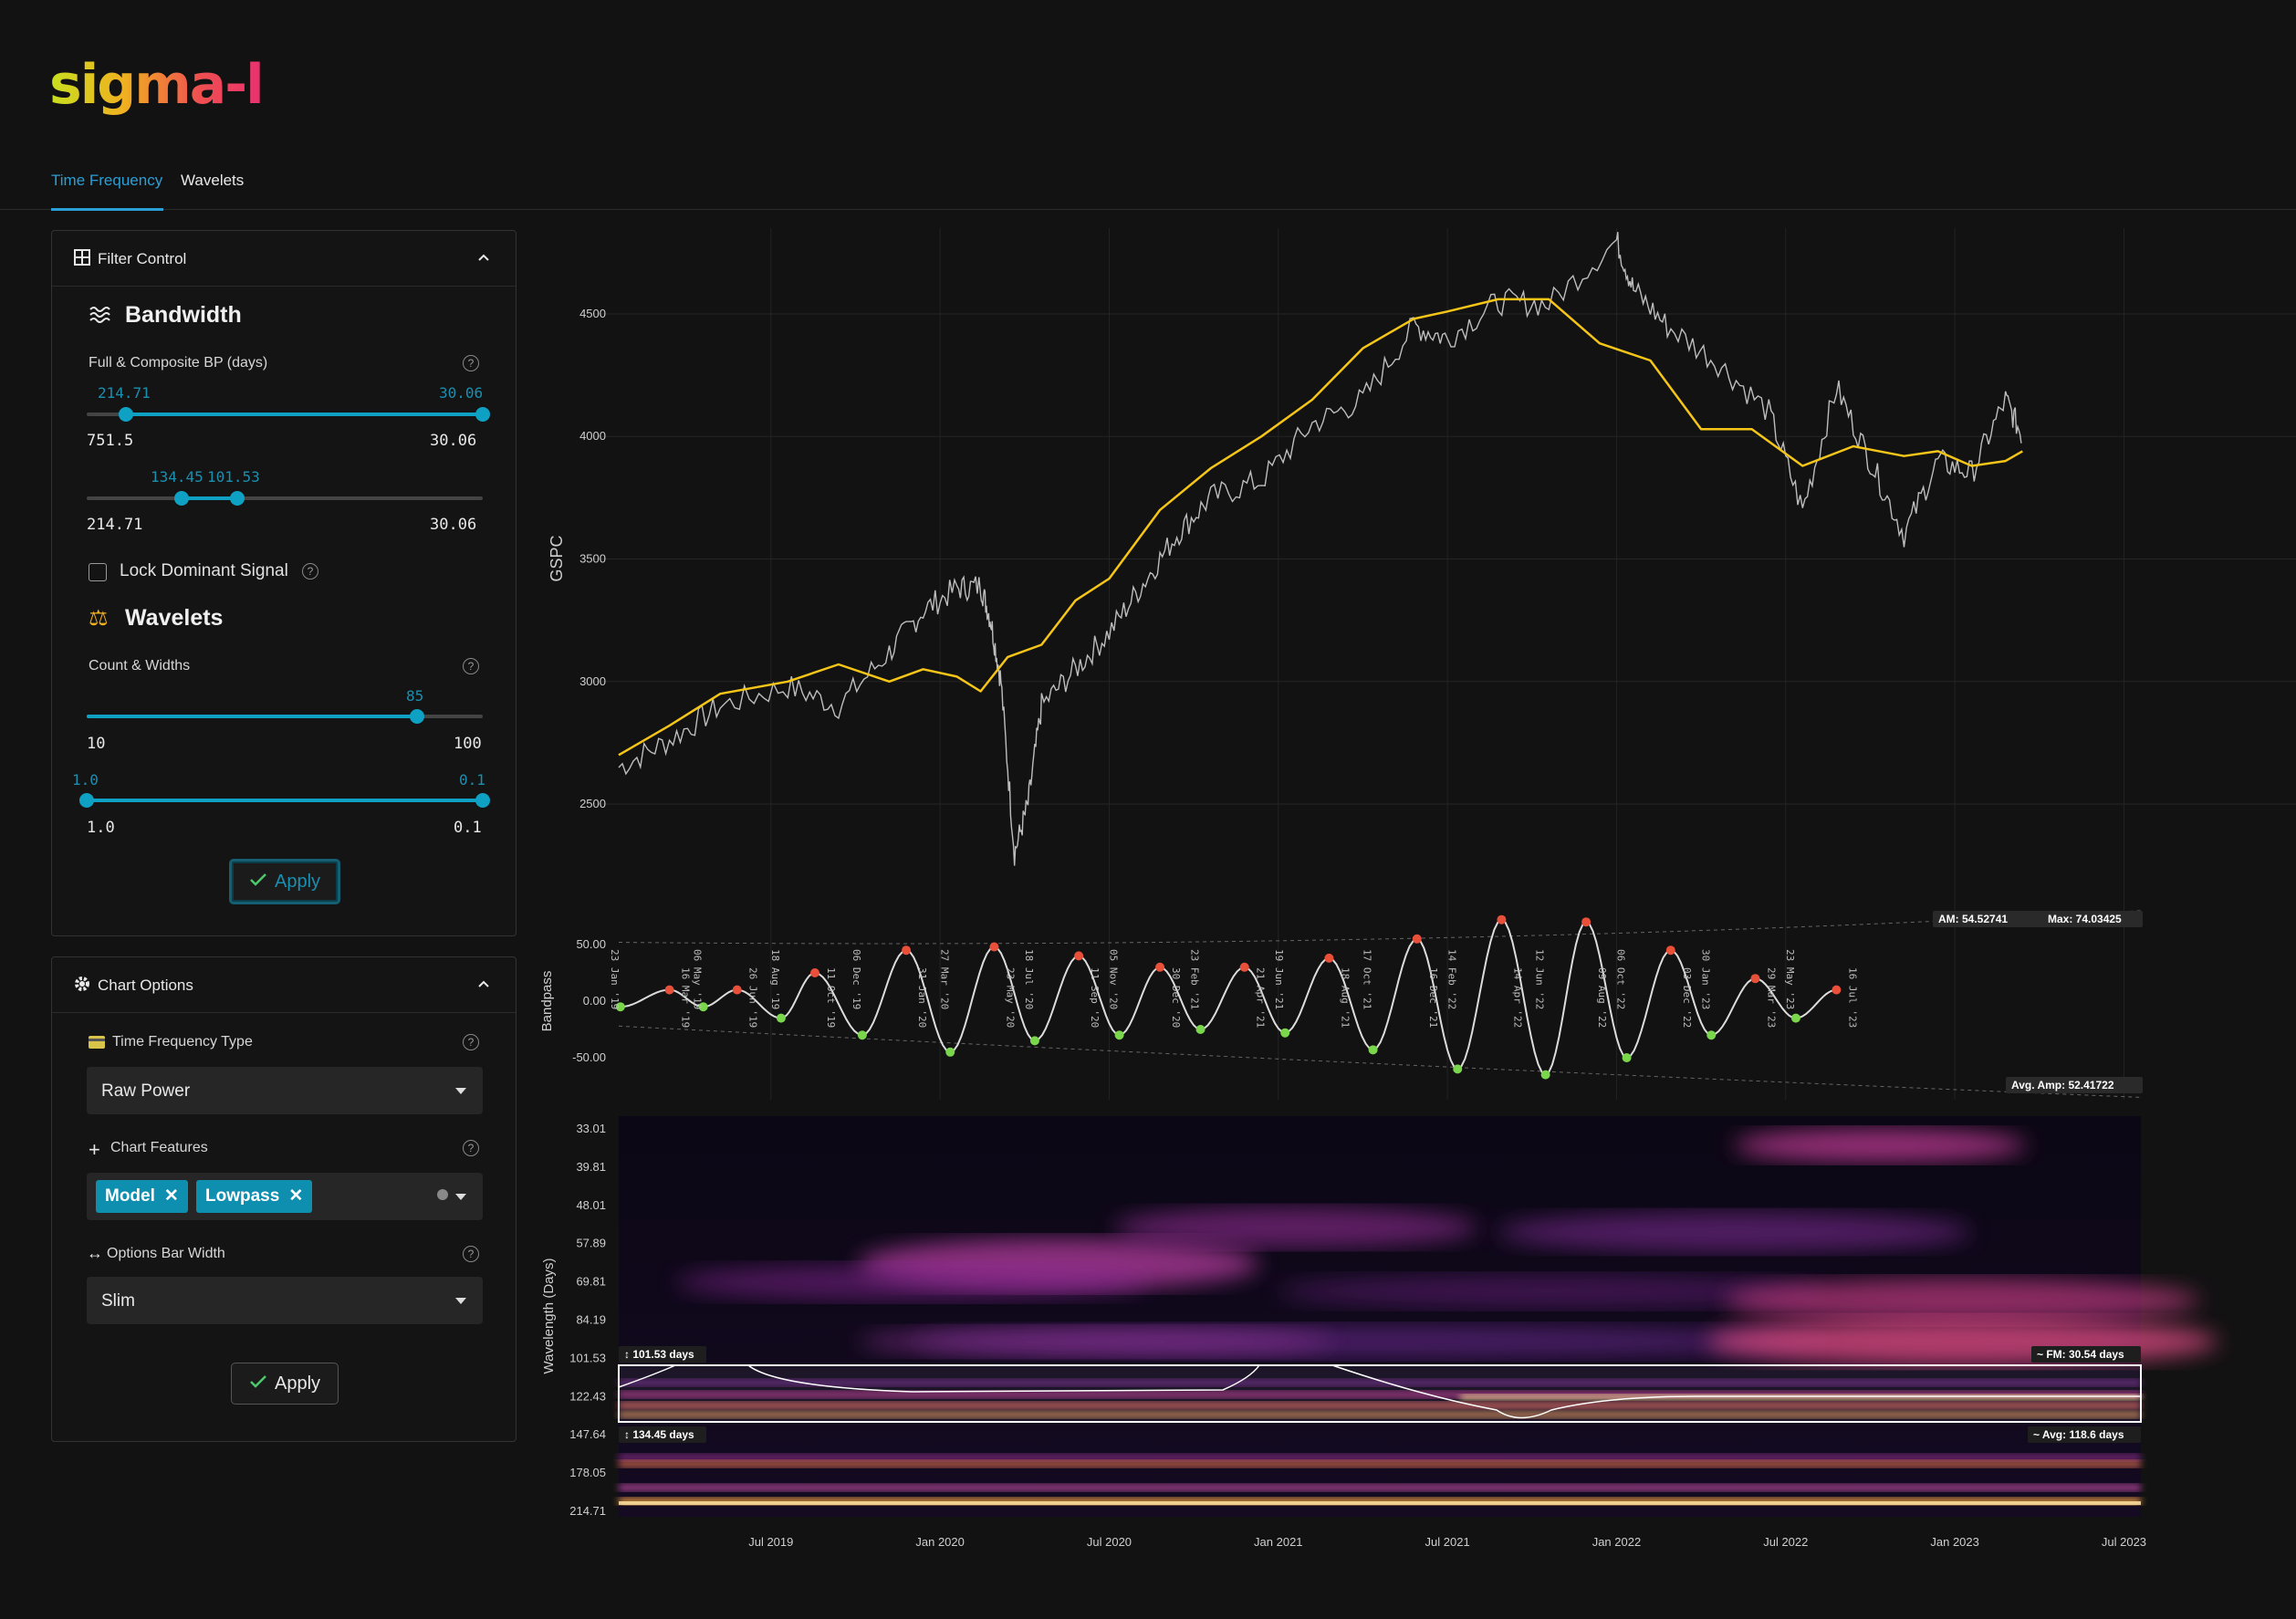 Image resolution: width=2296 pixels, height=1619 pixels. I want to click on x-tick-label: Jan 2022, so click(1617, 1542).